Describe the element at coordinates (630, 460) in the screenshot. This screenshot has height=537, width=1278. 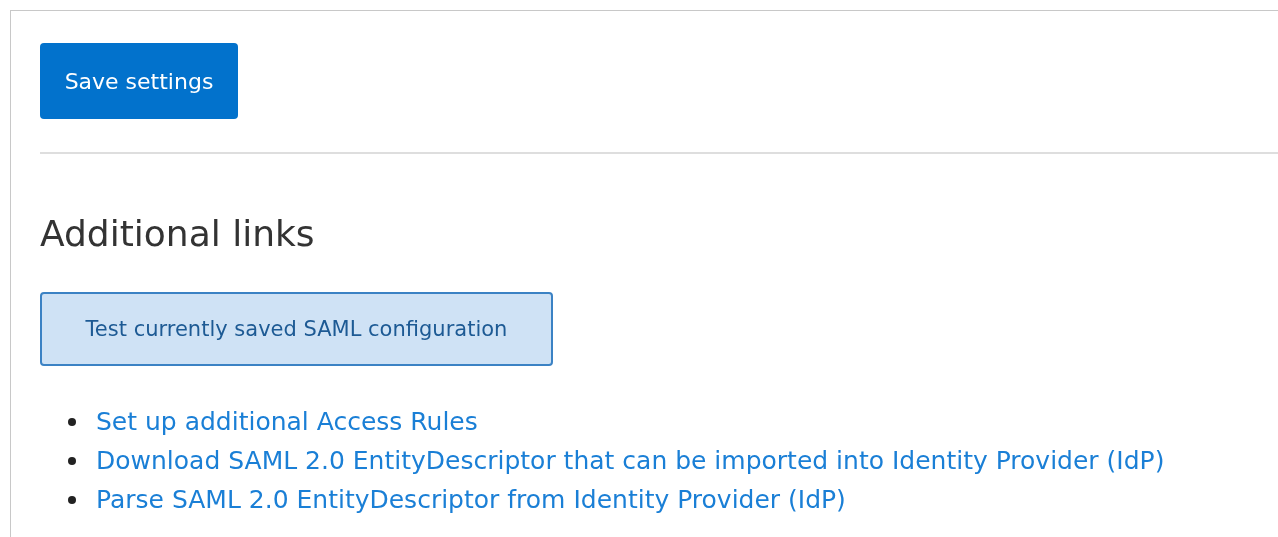
I see `link: Download SAML 2.0 EntityDescriptor that can be imported into Identity Provider (IdP)` at that location.